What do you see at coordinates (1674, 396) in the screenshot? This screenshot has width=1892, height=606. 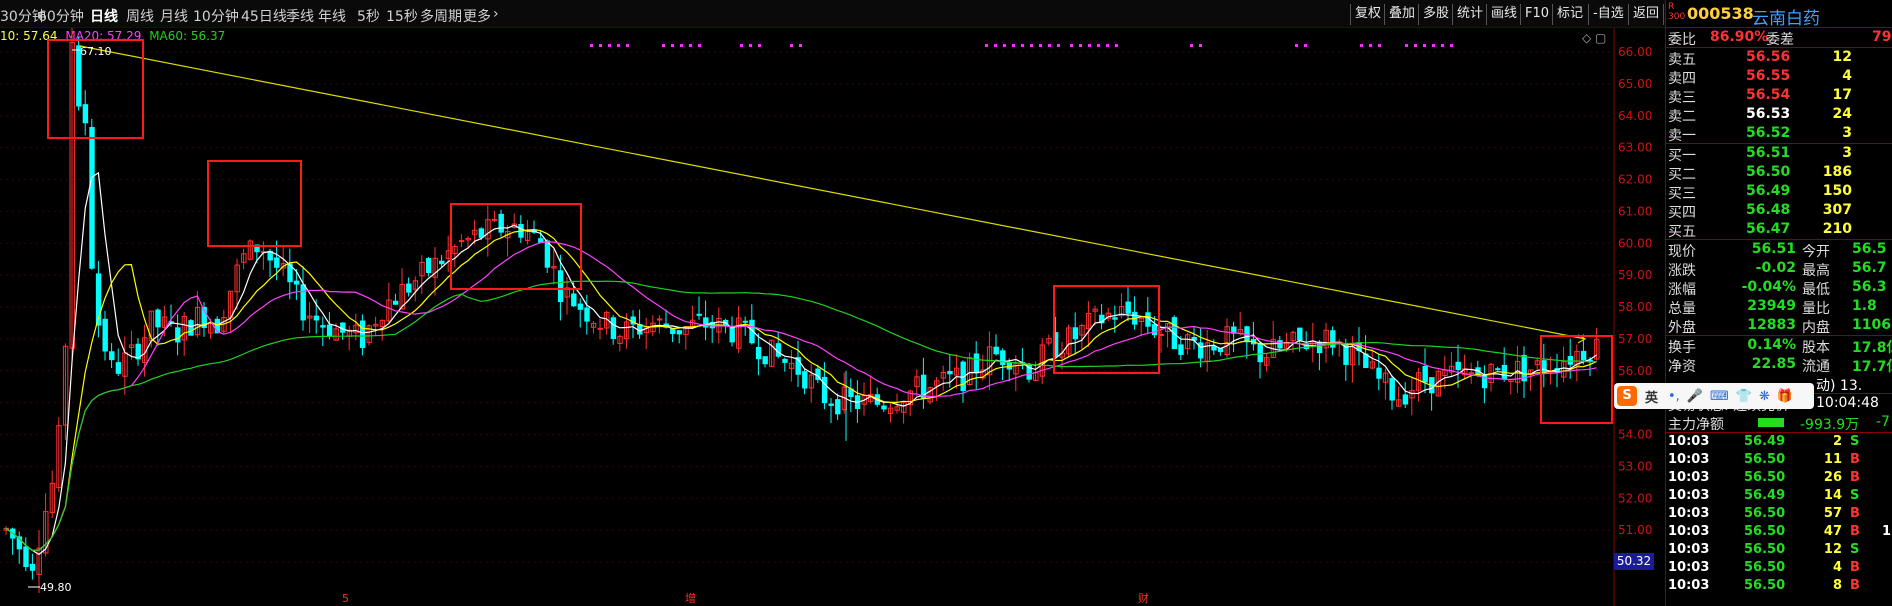 I see `ime-punctuation-icon: •,` at bounding box center [1674, 396].